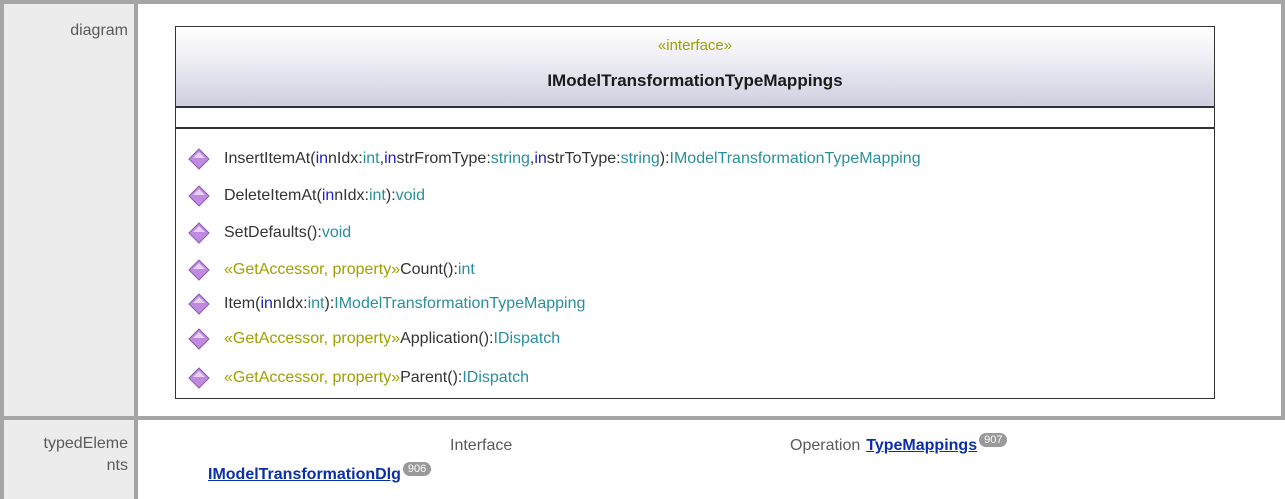 The width and height of the screenshot is (1285, 499). What do you see at coordinates (466, 269) in the screenshot?
I see `op-return-type: int` at bounding box center [466, 269].